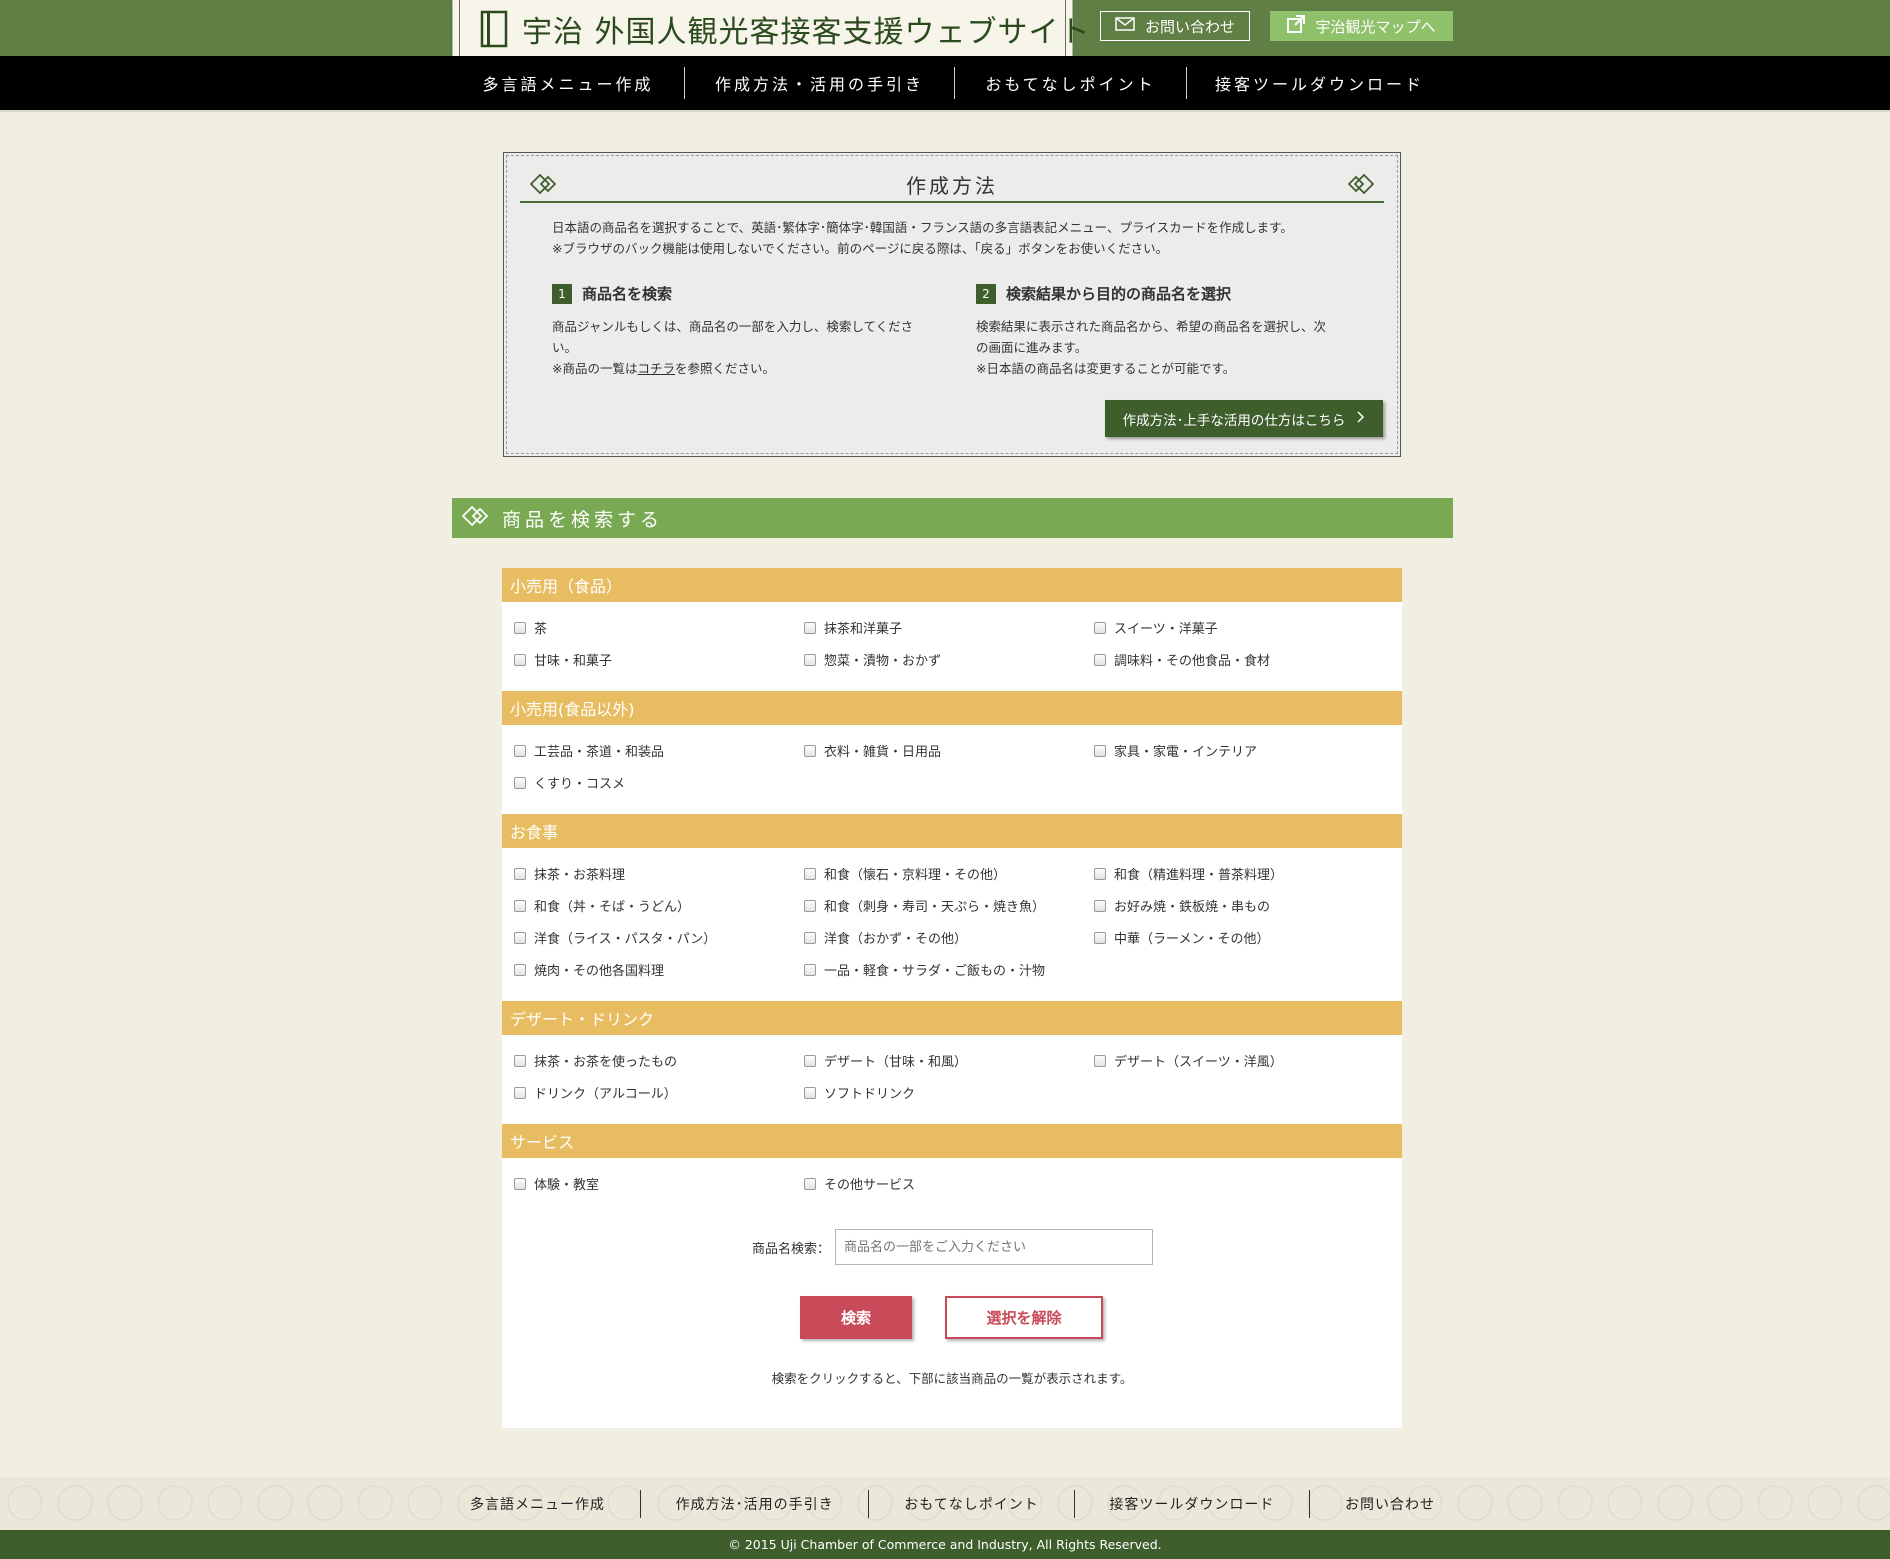 Image resolution: width=1890 pixels, height=1559 pixels. What do you see at coordinates (595, 368) in the screenshot?
I see `step-text: ※商品の一覧は` at bounding box center [595, 368].